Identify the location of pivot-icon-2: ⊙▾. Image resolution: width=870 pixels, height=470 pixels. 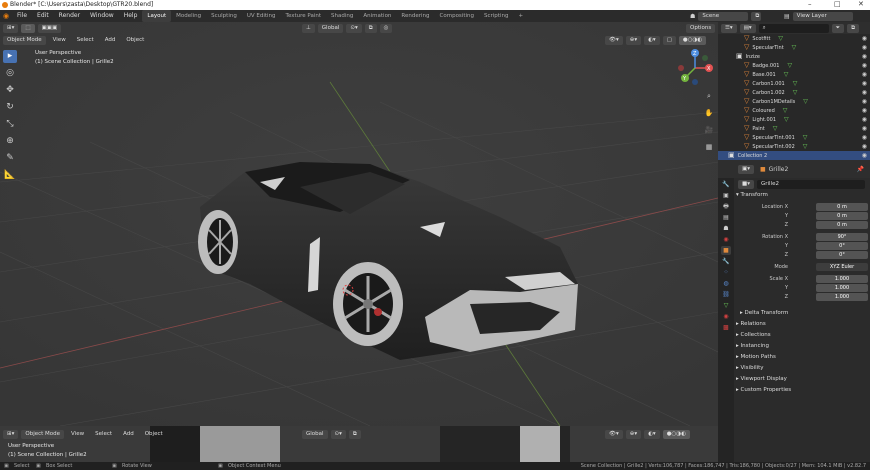
(338, 434).